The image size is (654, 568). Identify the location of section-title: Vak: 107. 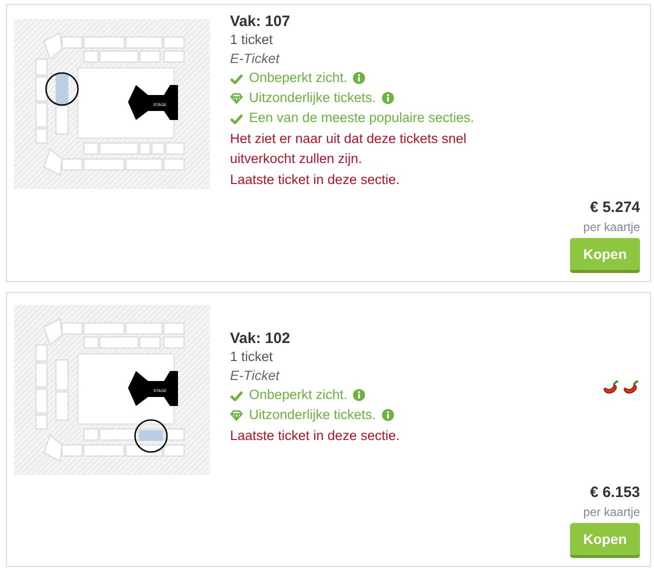
(261, 22).